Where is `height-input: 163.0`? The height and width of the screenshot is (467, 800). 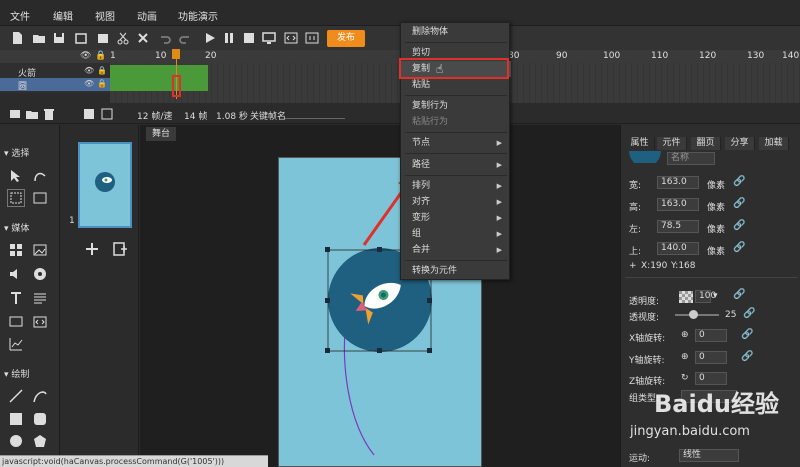 height-input: 163.0 is located at coordinates (678, 204).